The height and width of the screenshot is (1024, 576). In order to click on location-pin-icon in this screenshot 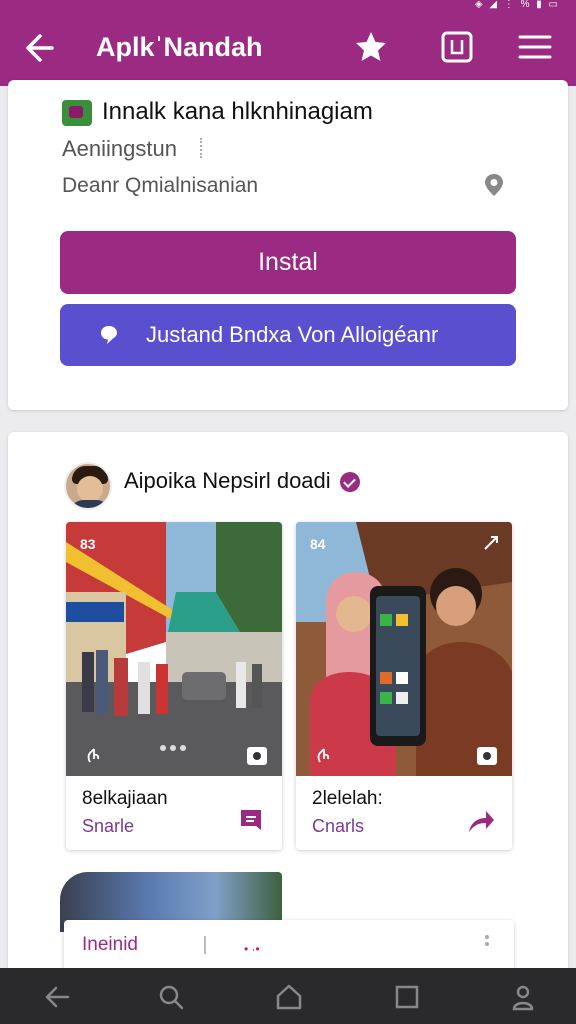, I will do `click(494, 185)`.